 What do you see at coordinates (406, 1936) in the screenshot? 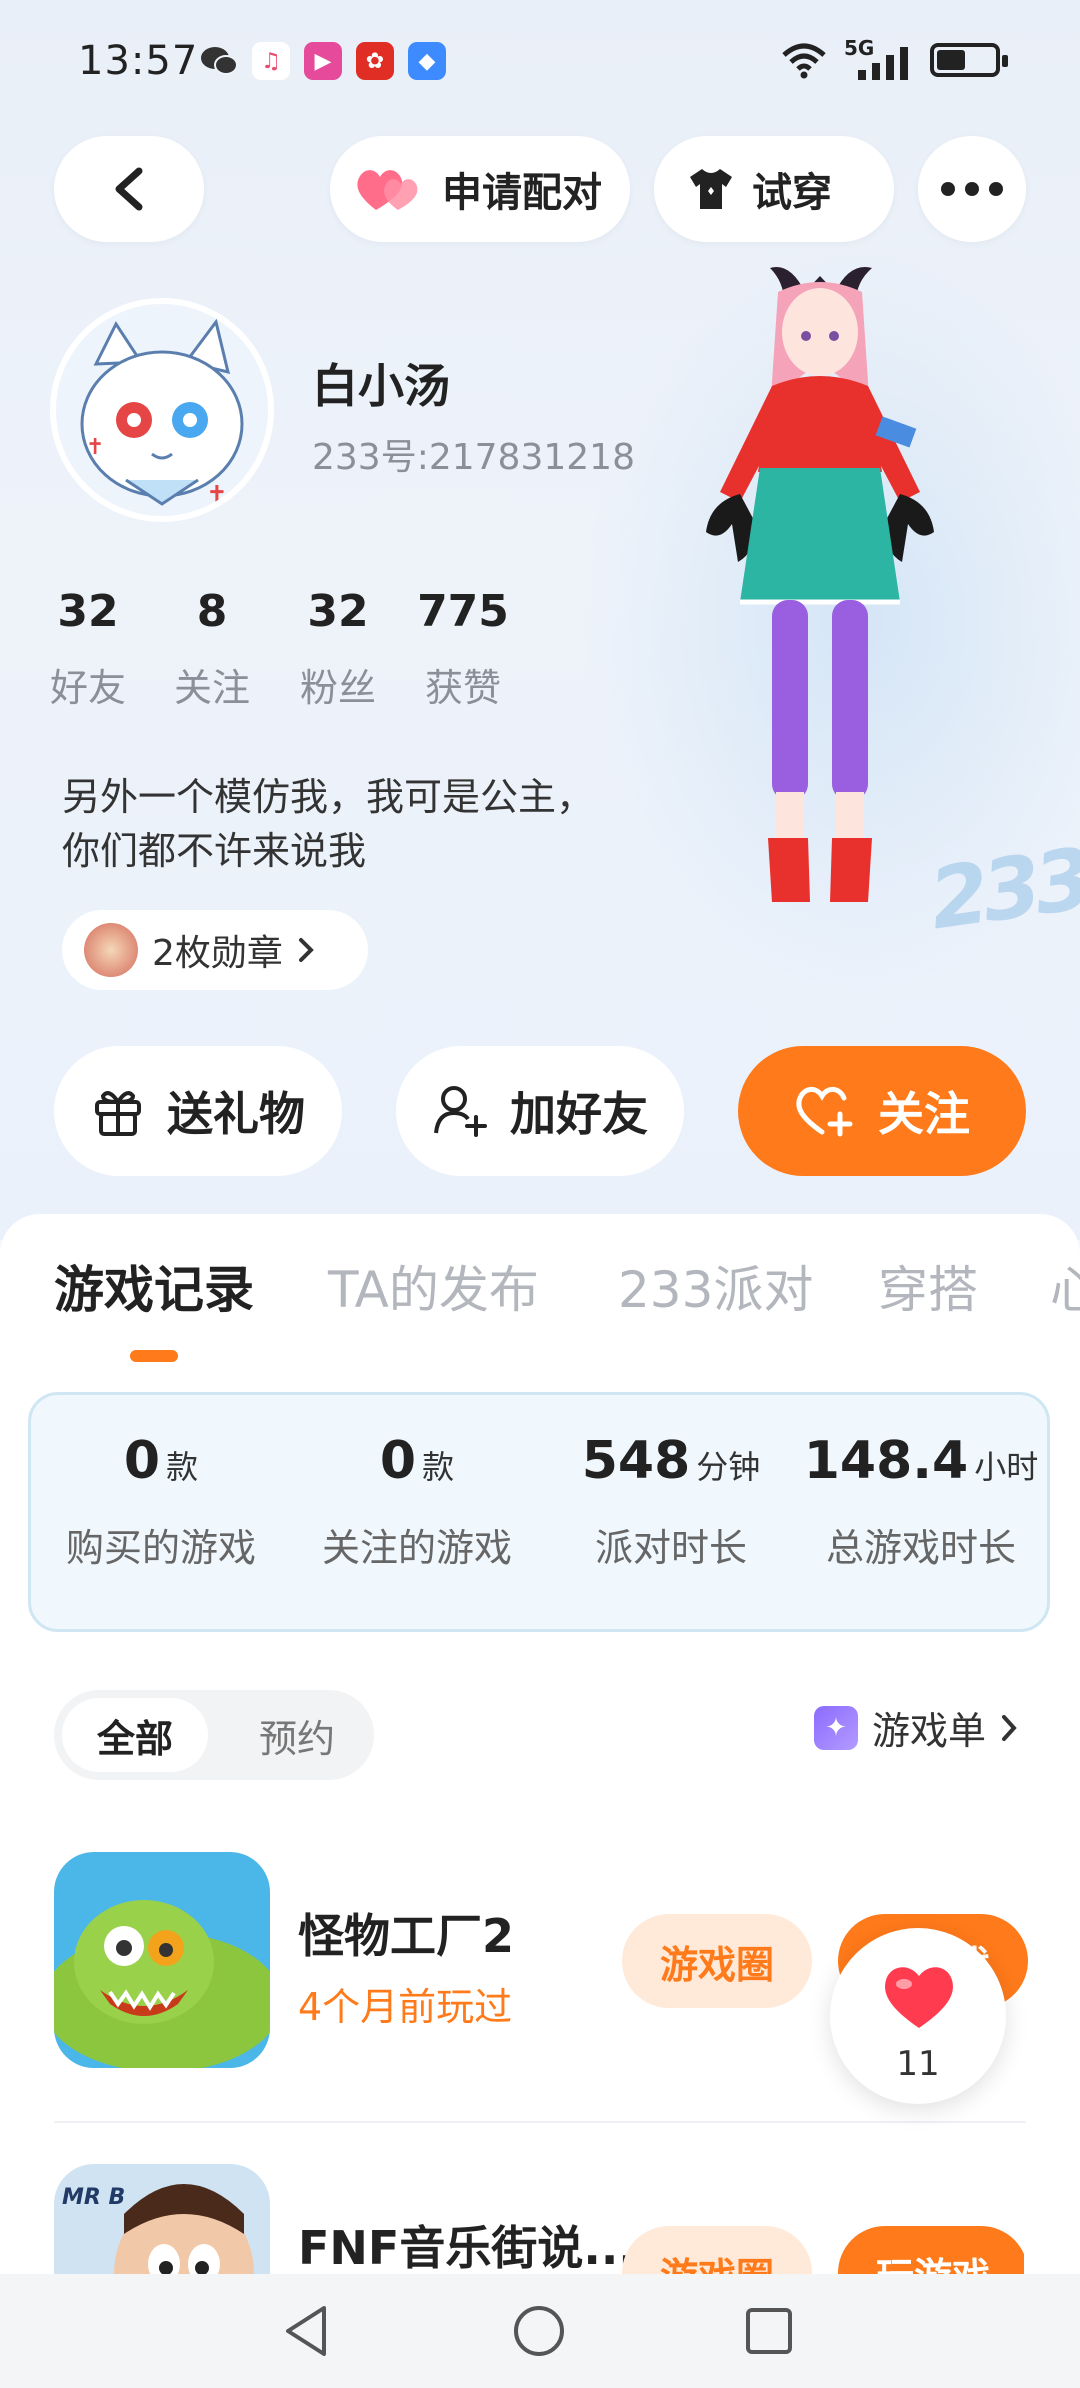
I see `game-title: 怪物工厂2` at bounding box center [406, 1936].